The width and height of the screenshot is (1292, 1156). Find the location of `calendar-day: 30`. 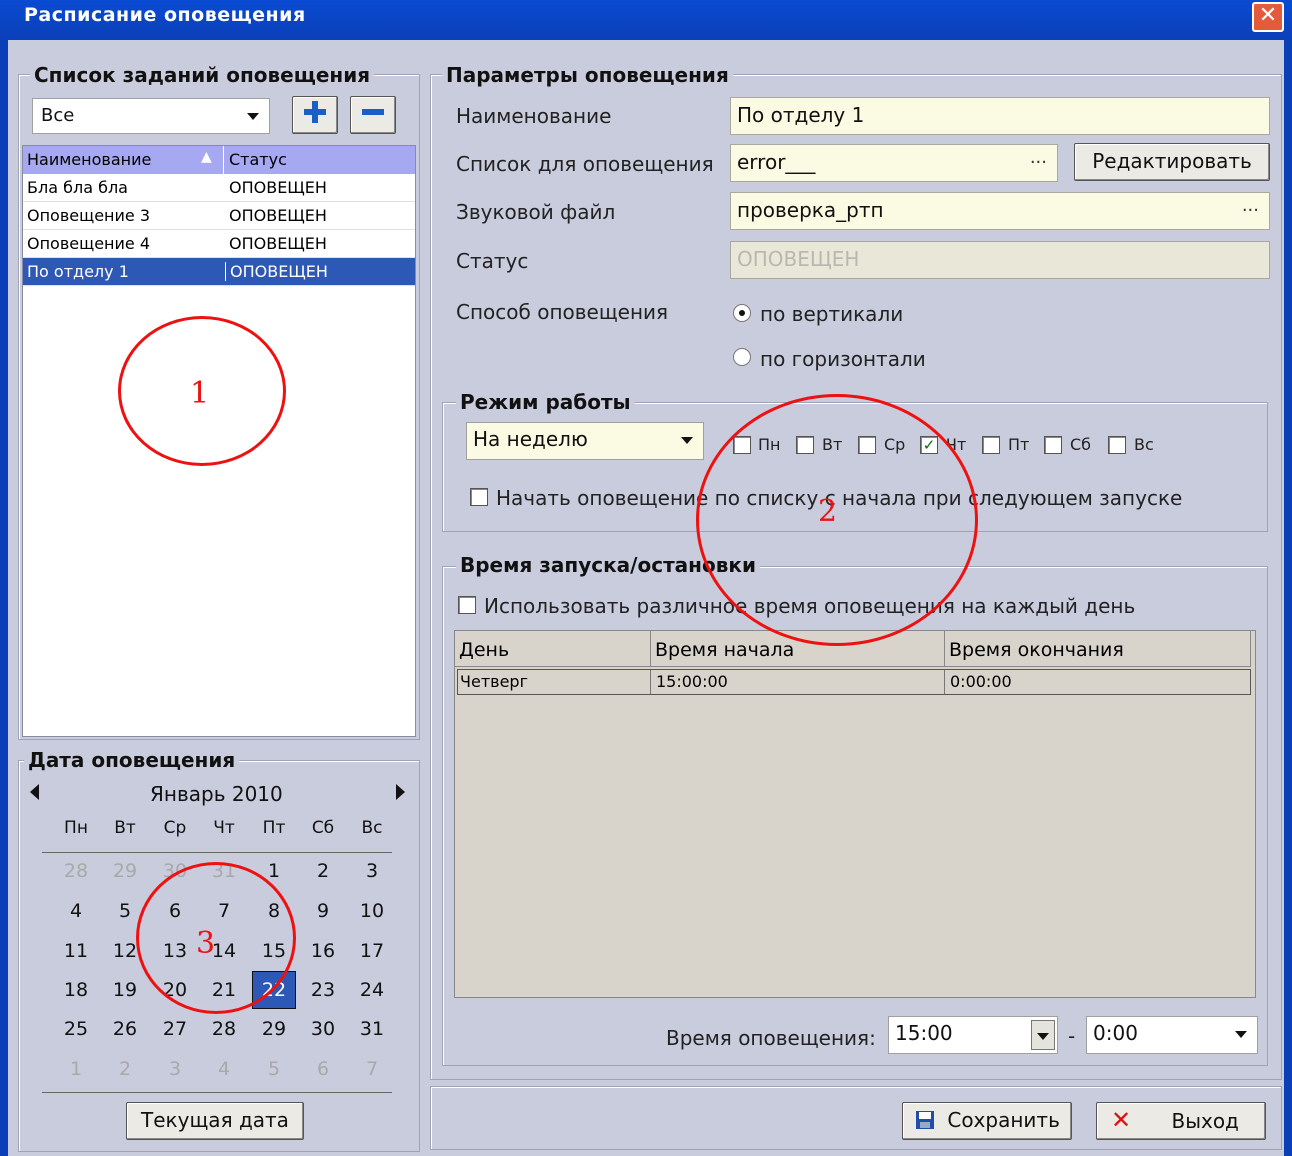

calendar-day: 30 is located at coordinates (323, 1029).